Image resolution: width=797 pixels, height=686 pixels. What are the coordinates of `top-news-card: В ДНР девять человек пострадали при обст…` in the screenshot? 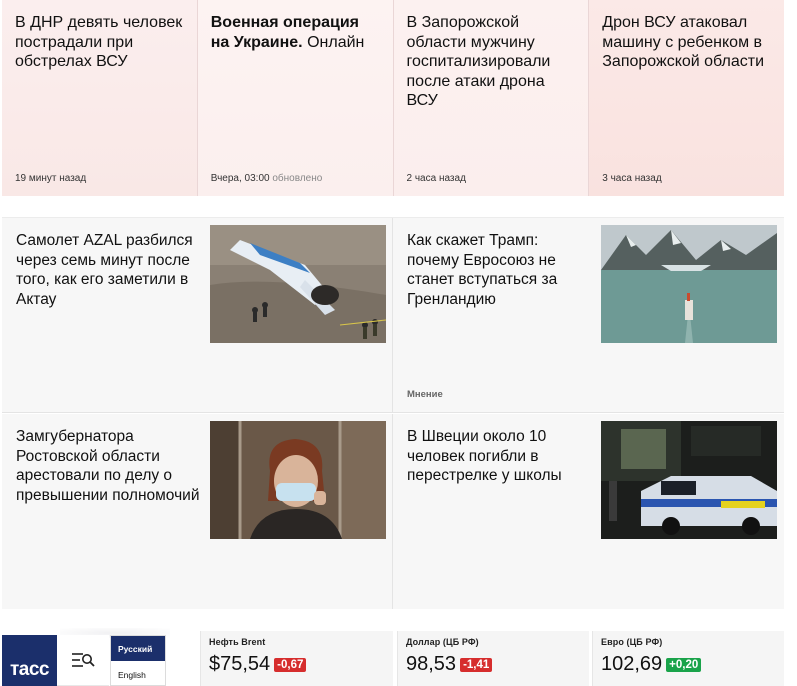 It's located at (100, 98).